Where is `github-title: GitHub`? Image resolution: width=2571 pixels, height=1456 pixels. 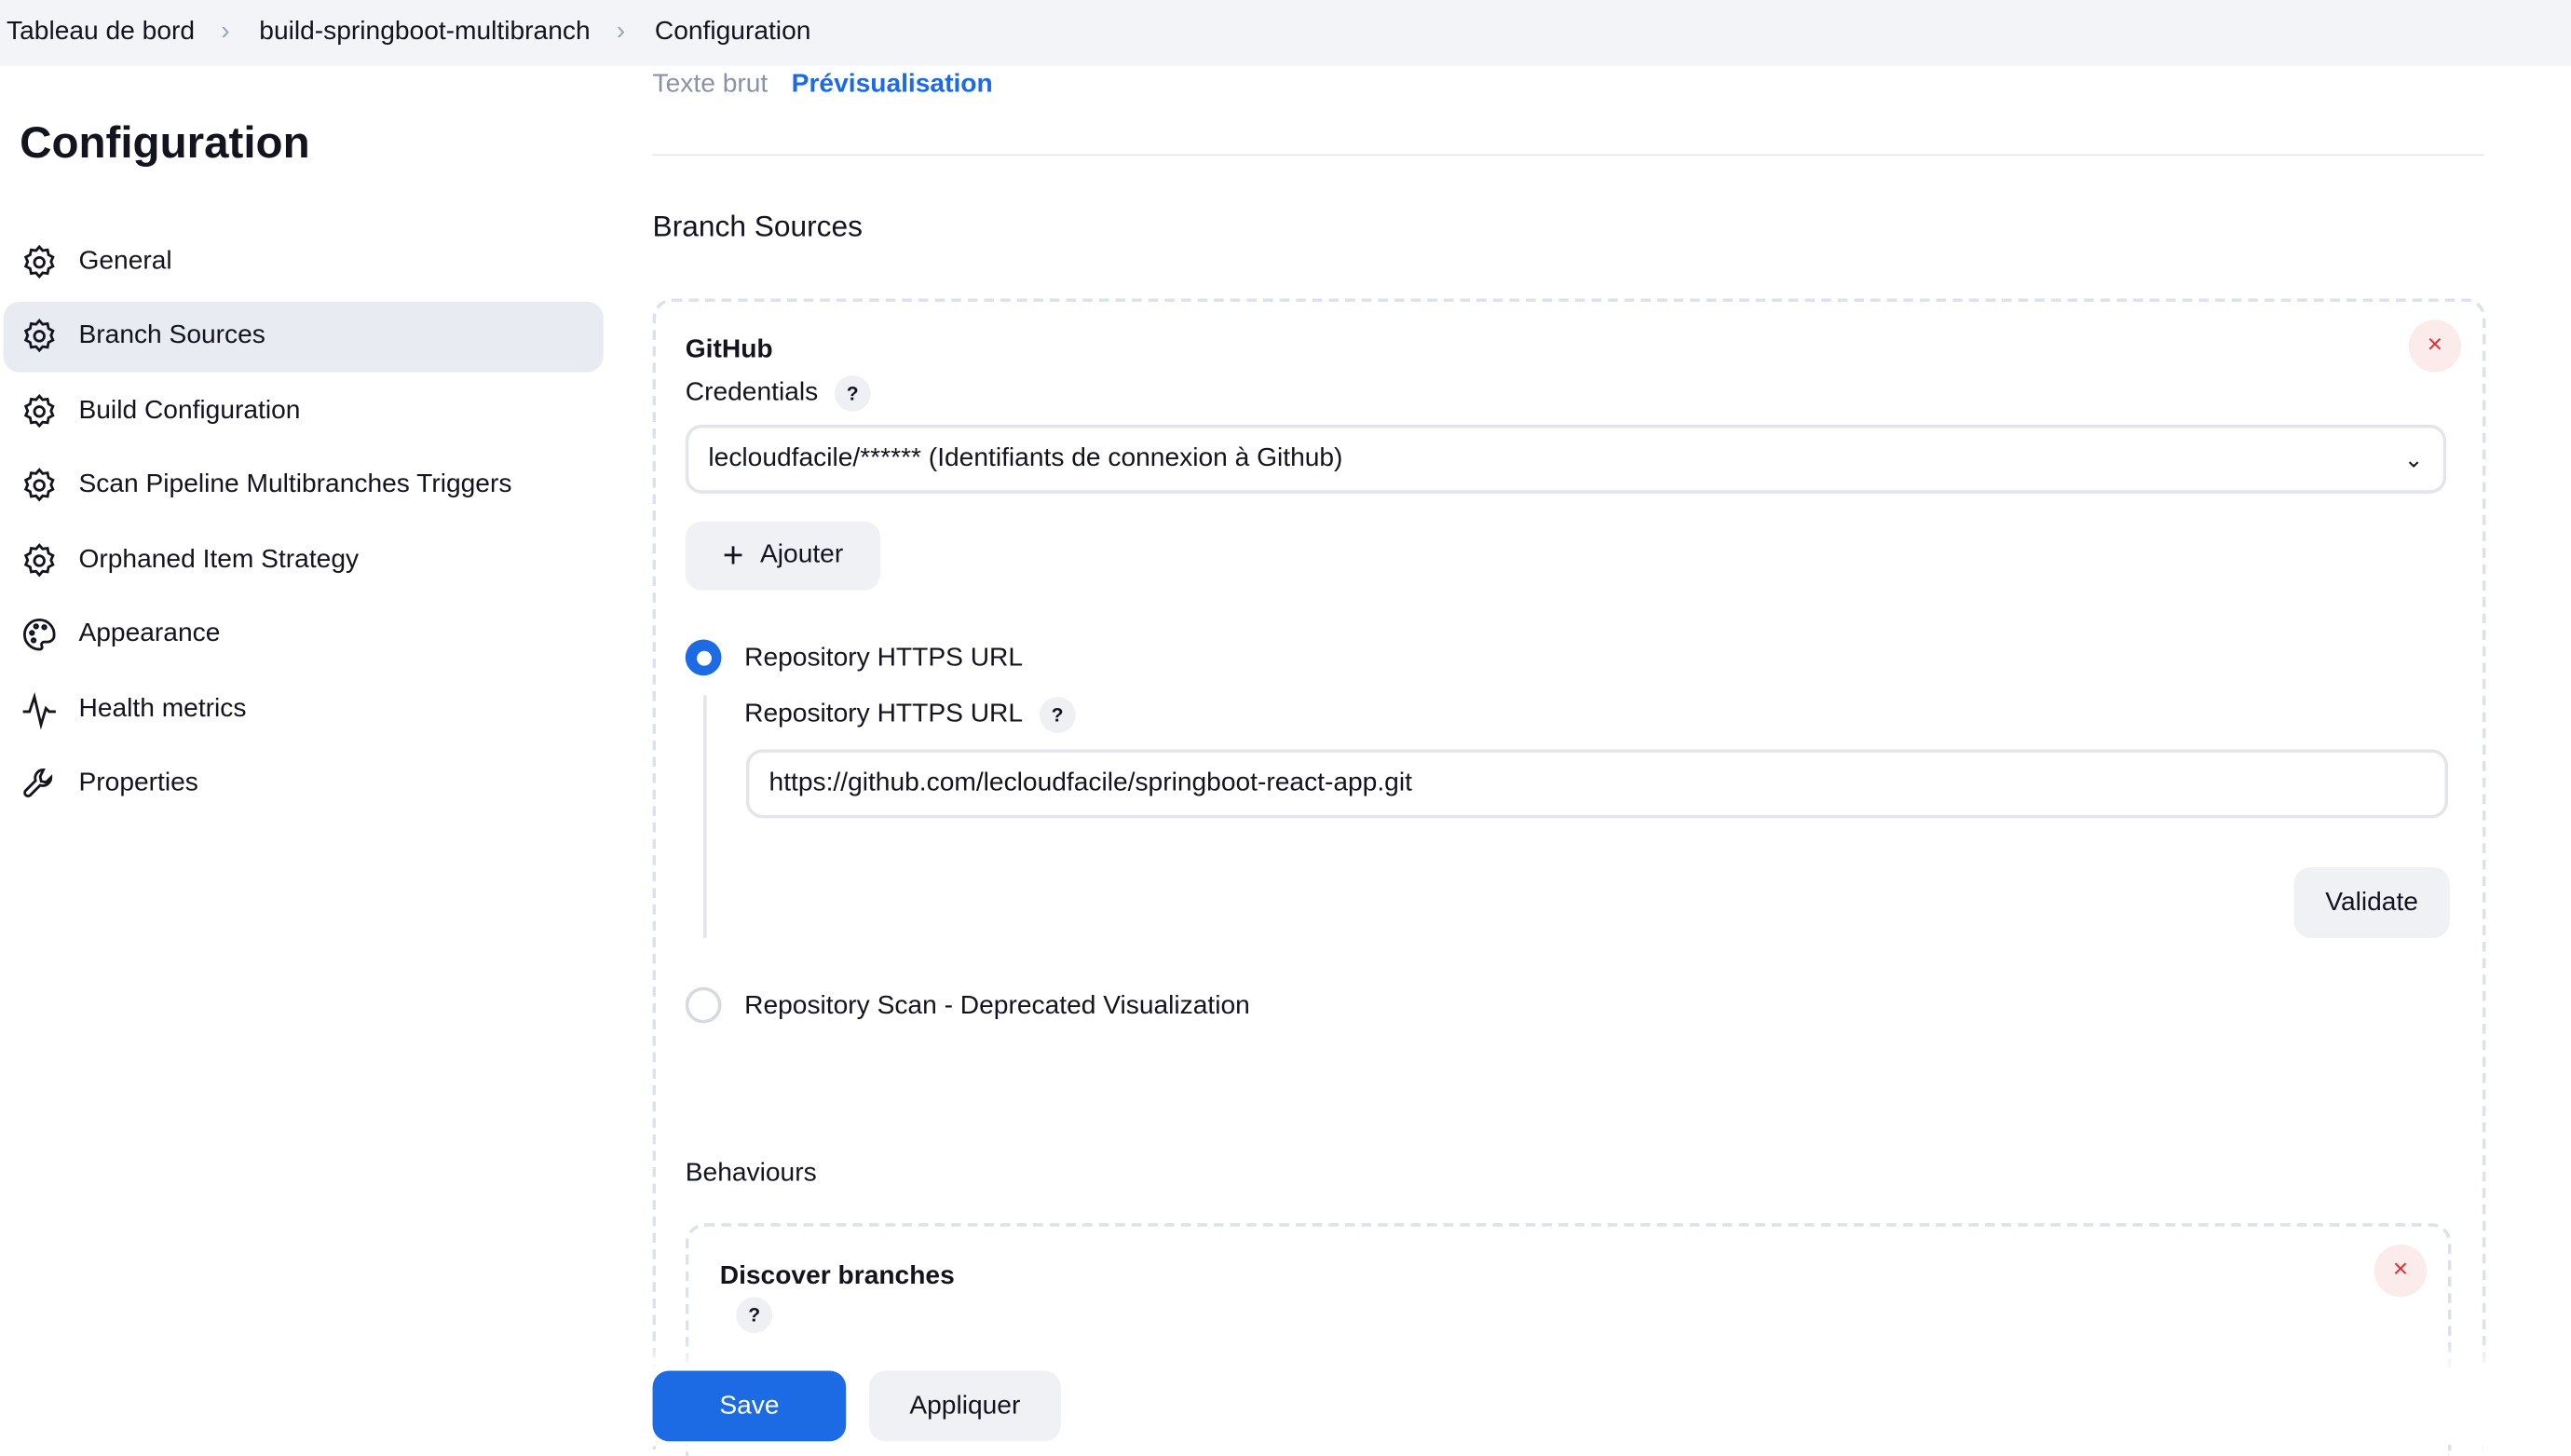
github-title: GitHub is located at coordinates (729, 349).